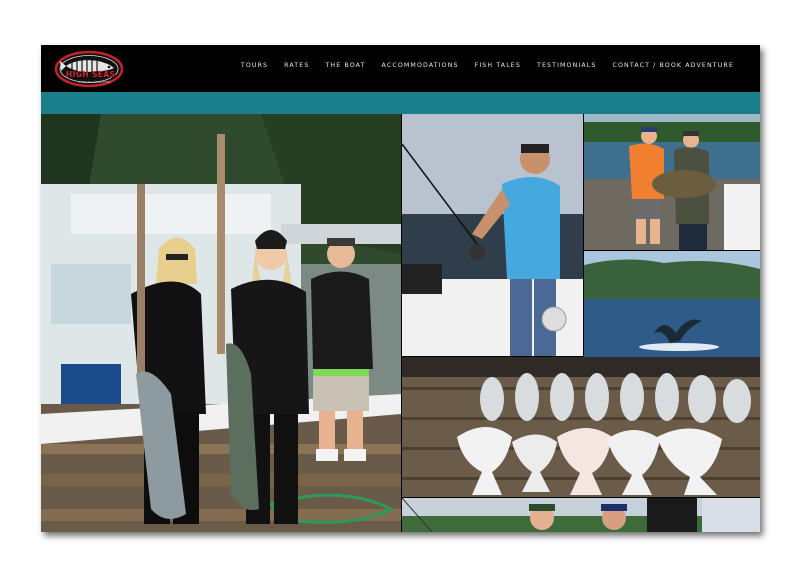  I want to click on accent-bar, so click(400, 103).